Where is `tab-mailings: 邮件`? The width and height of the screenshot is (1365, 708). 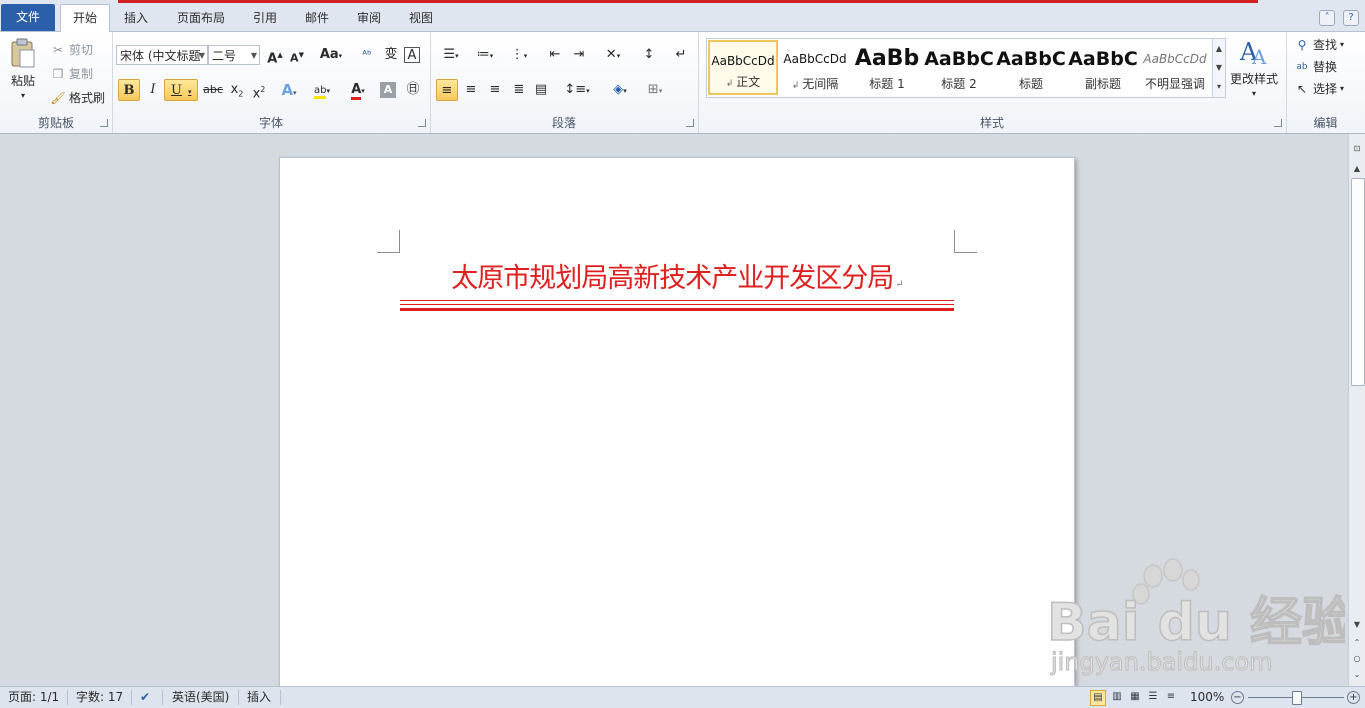
tab-mailings: 邮件 is located at coordinates (317, 18).